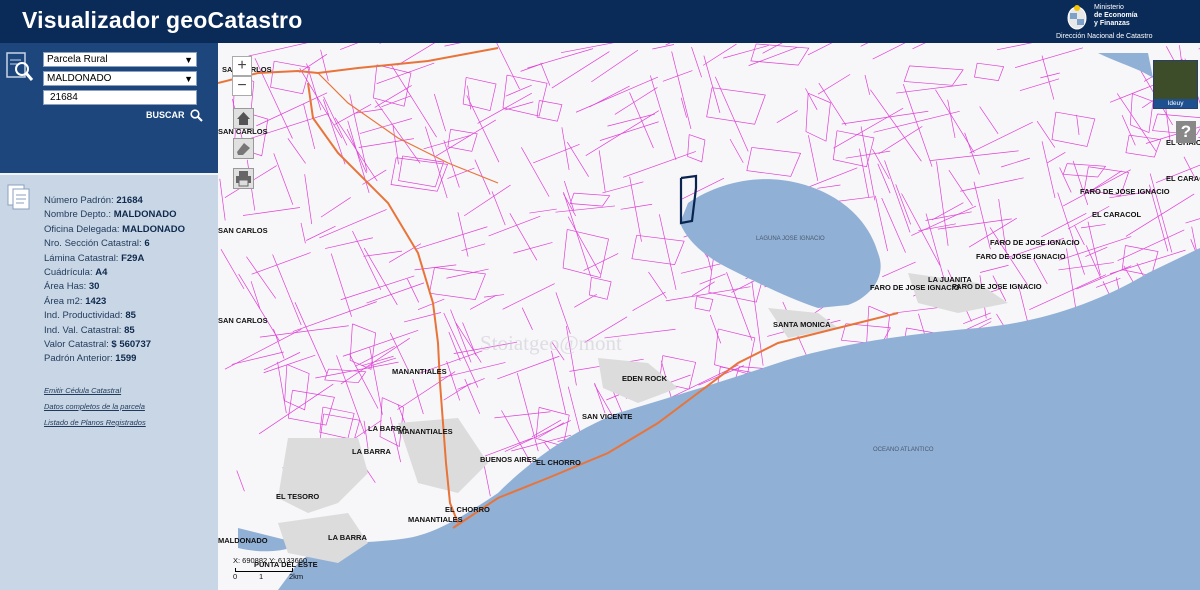  Describe the element at coordinates (133, 258) in the screenshot. I see `info-value: F29A` at that location.